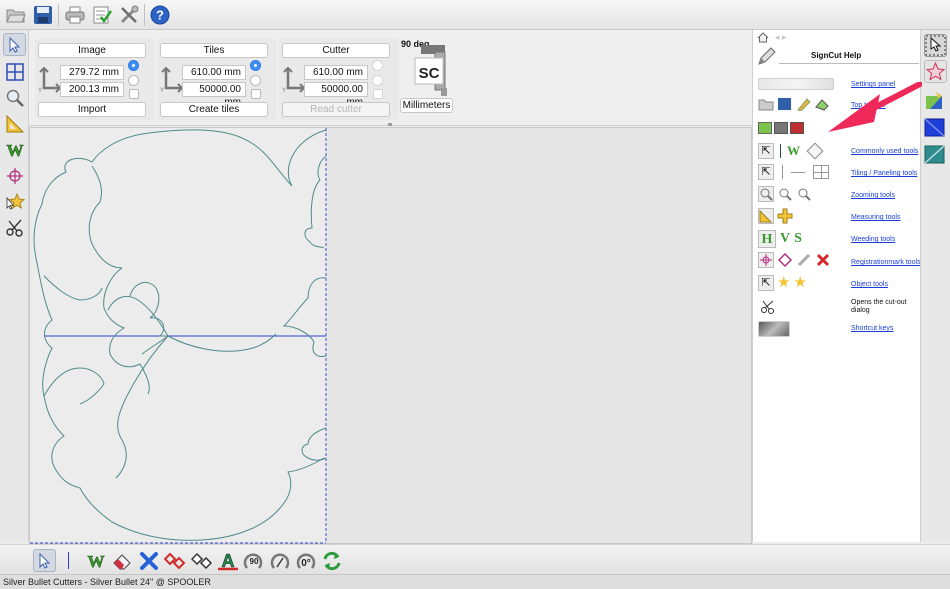 The image size is (950, 589). Describe the element at coordinates (873, 195) in the screenshot. I see `help-link-zoom-tools: Zooming tools` at that location.